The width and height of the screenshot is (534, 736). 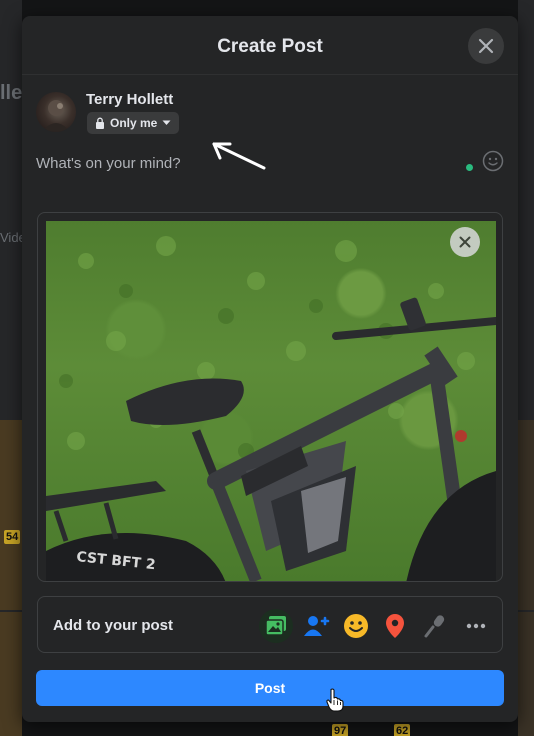 What do you see at coordinates (270, 688) in the screenshot?
I see `post-button: Post` at bounding box center [270, 688].